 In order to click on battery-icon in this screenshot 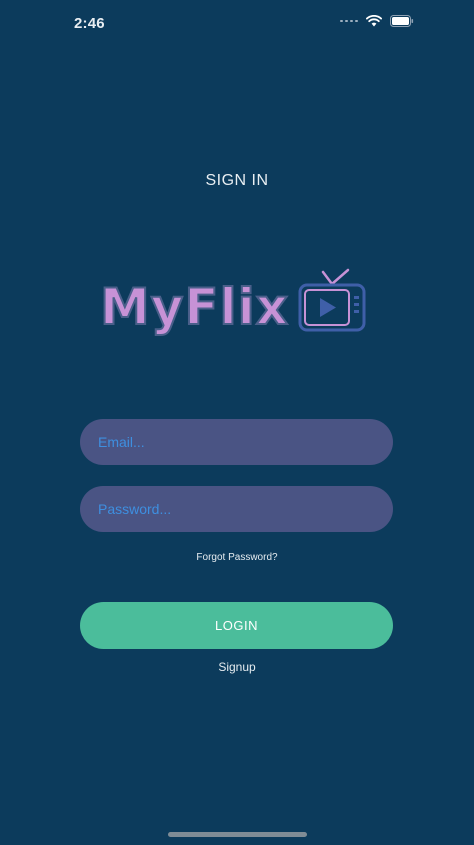, I will do `click(402, 21)`.